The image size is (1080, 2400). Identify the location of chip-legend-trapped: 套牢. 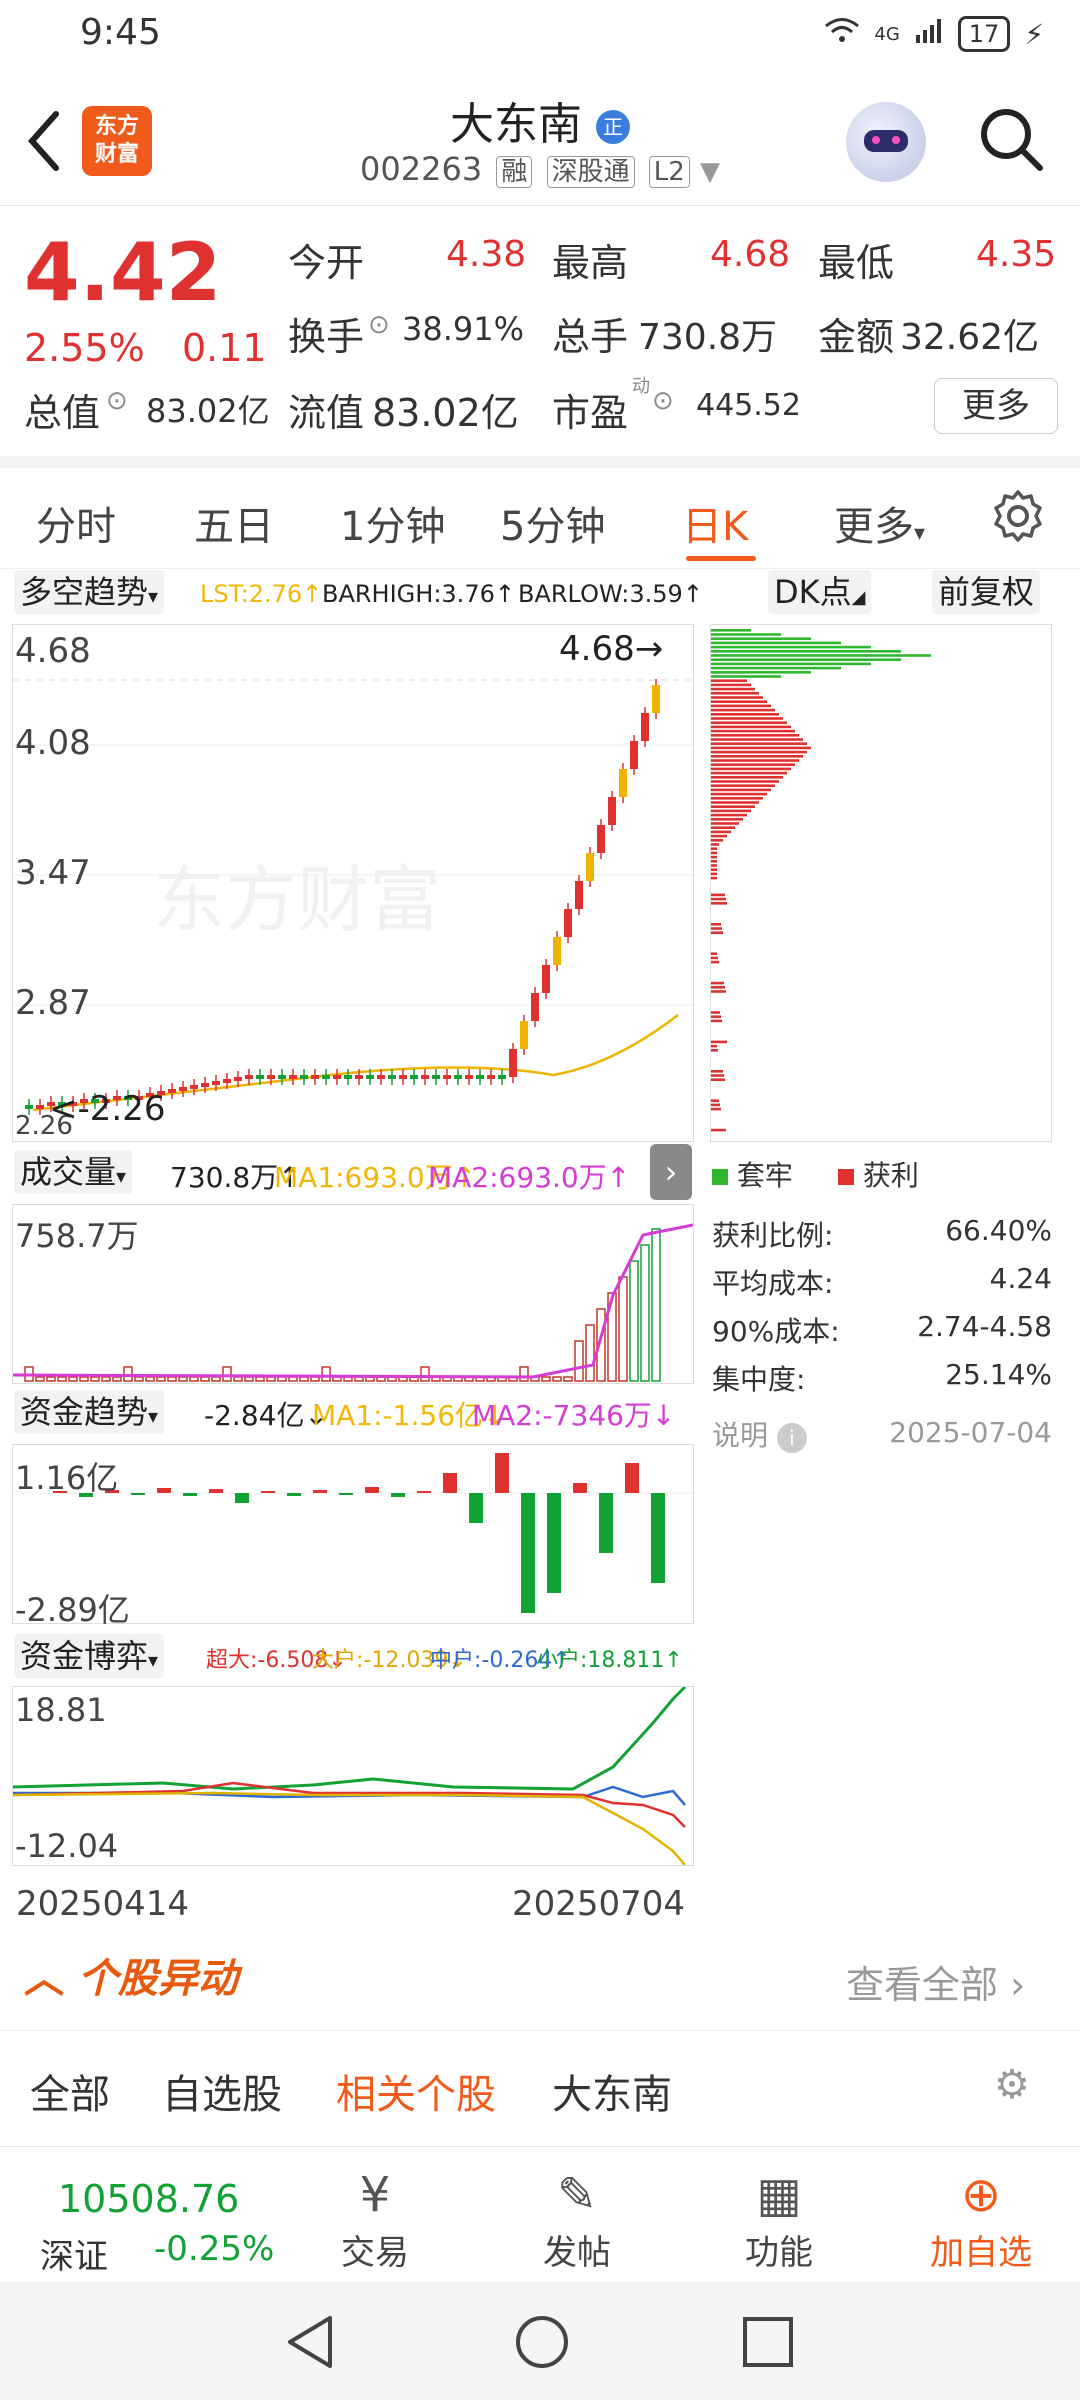
(752, 1174).